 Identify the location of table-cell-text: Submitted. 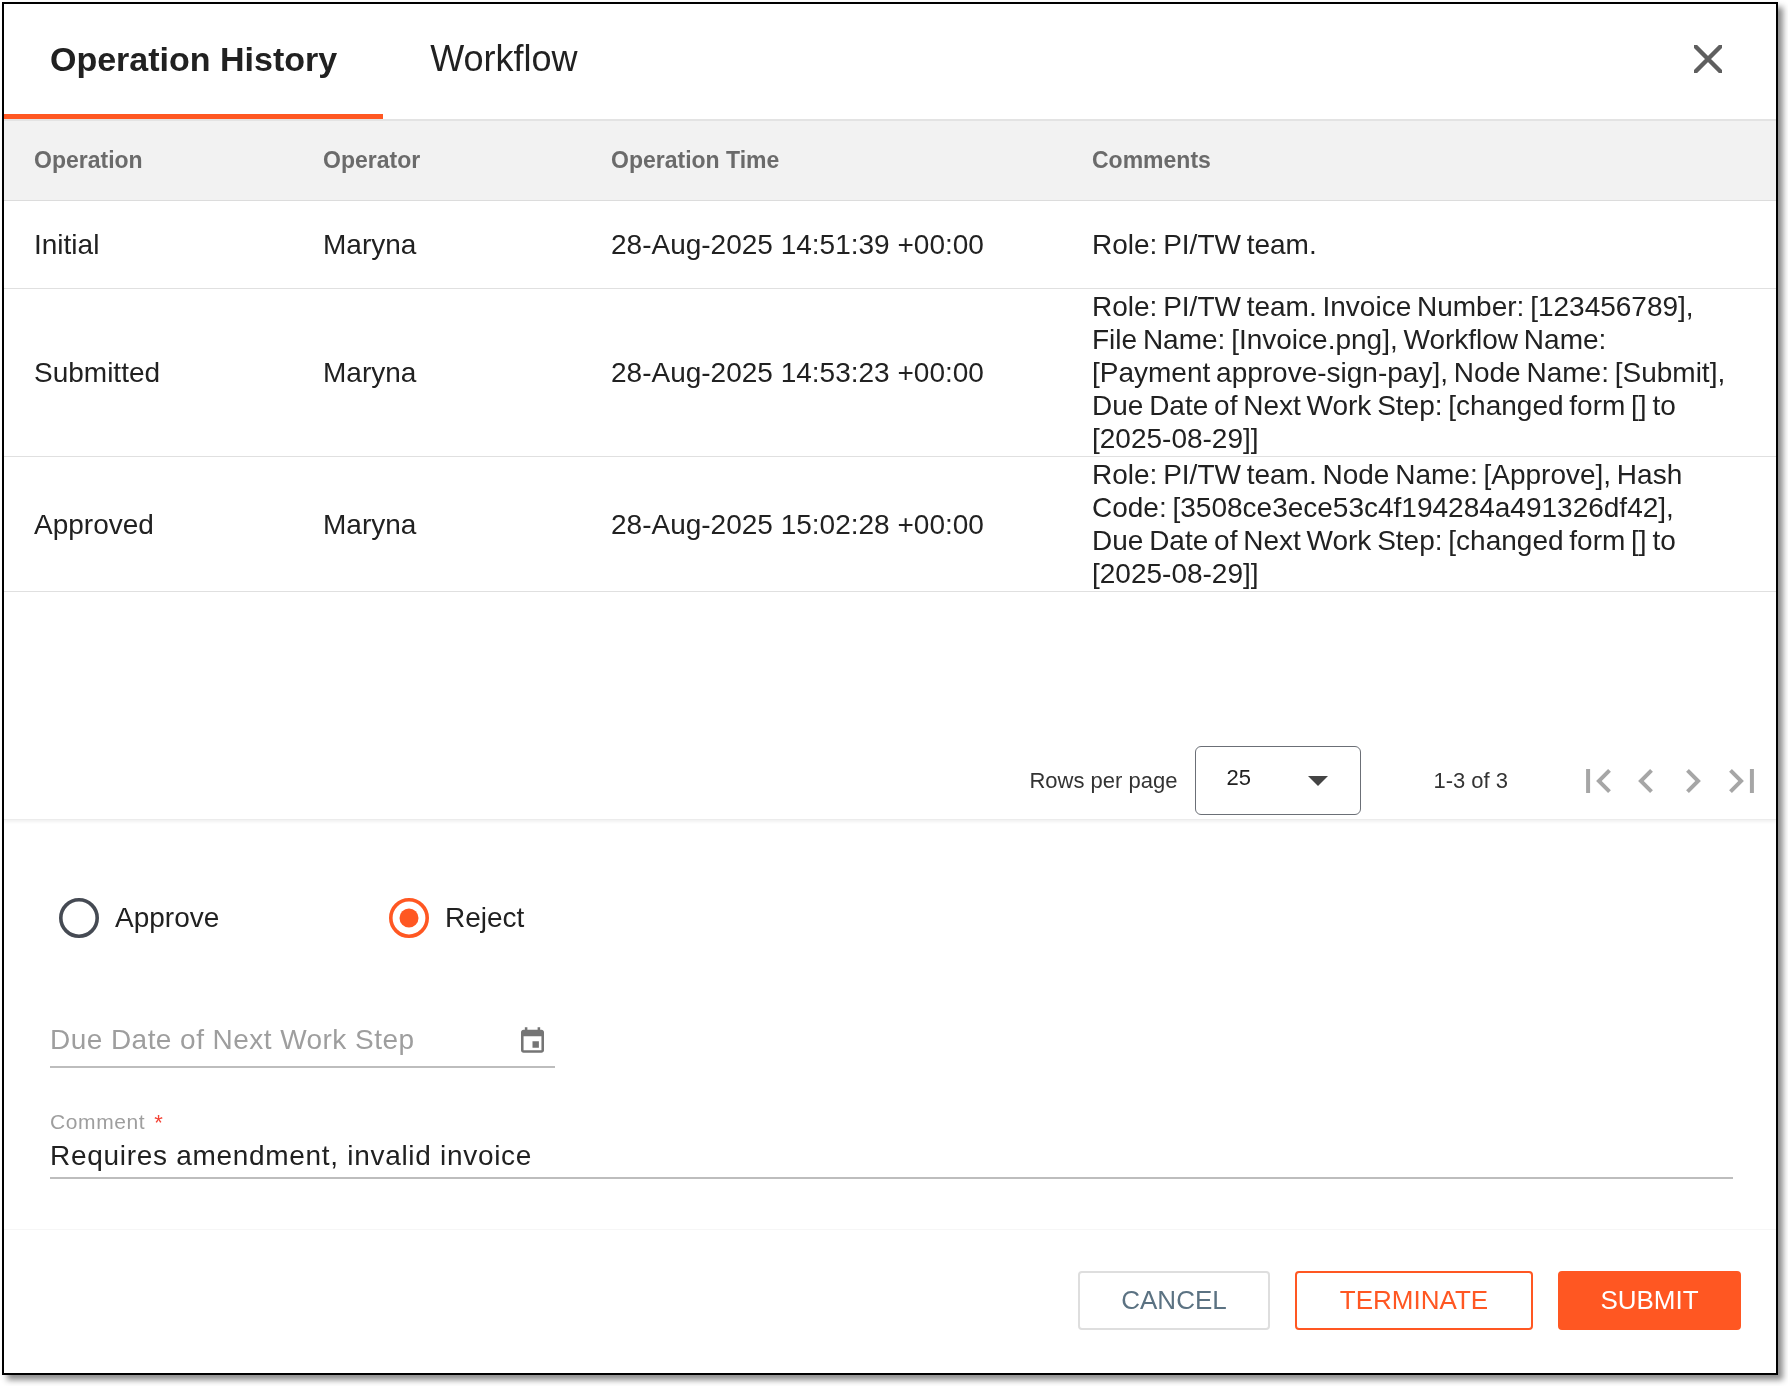
(97, 372).